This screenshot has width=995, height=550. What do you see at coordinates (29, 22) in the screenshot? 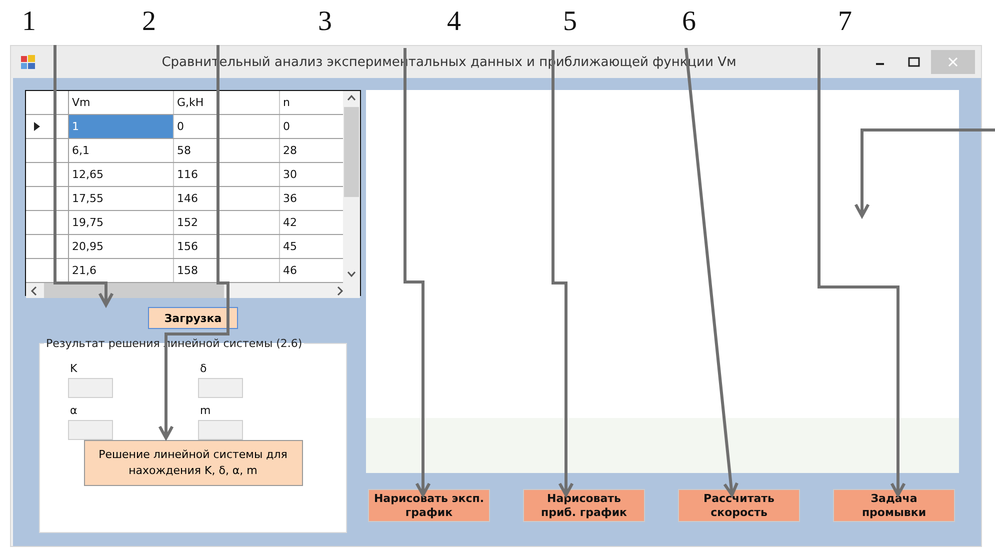
I see `callout-number: 1` at bounding box center [29, 22].